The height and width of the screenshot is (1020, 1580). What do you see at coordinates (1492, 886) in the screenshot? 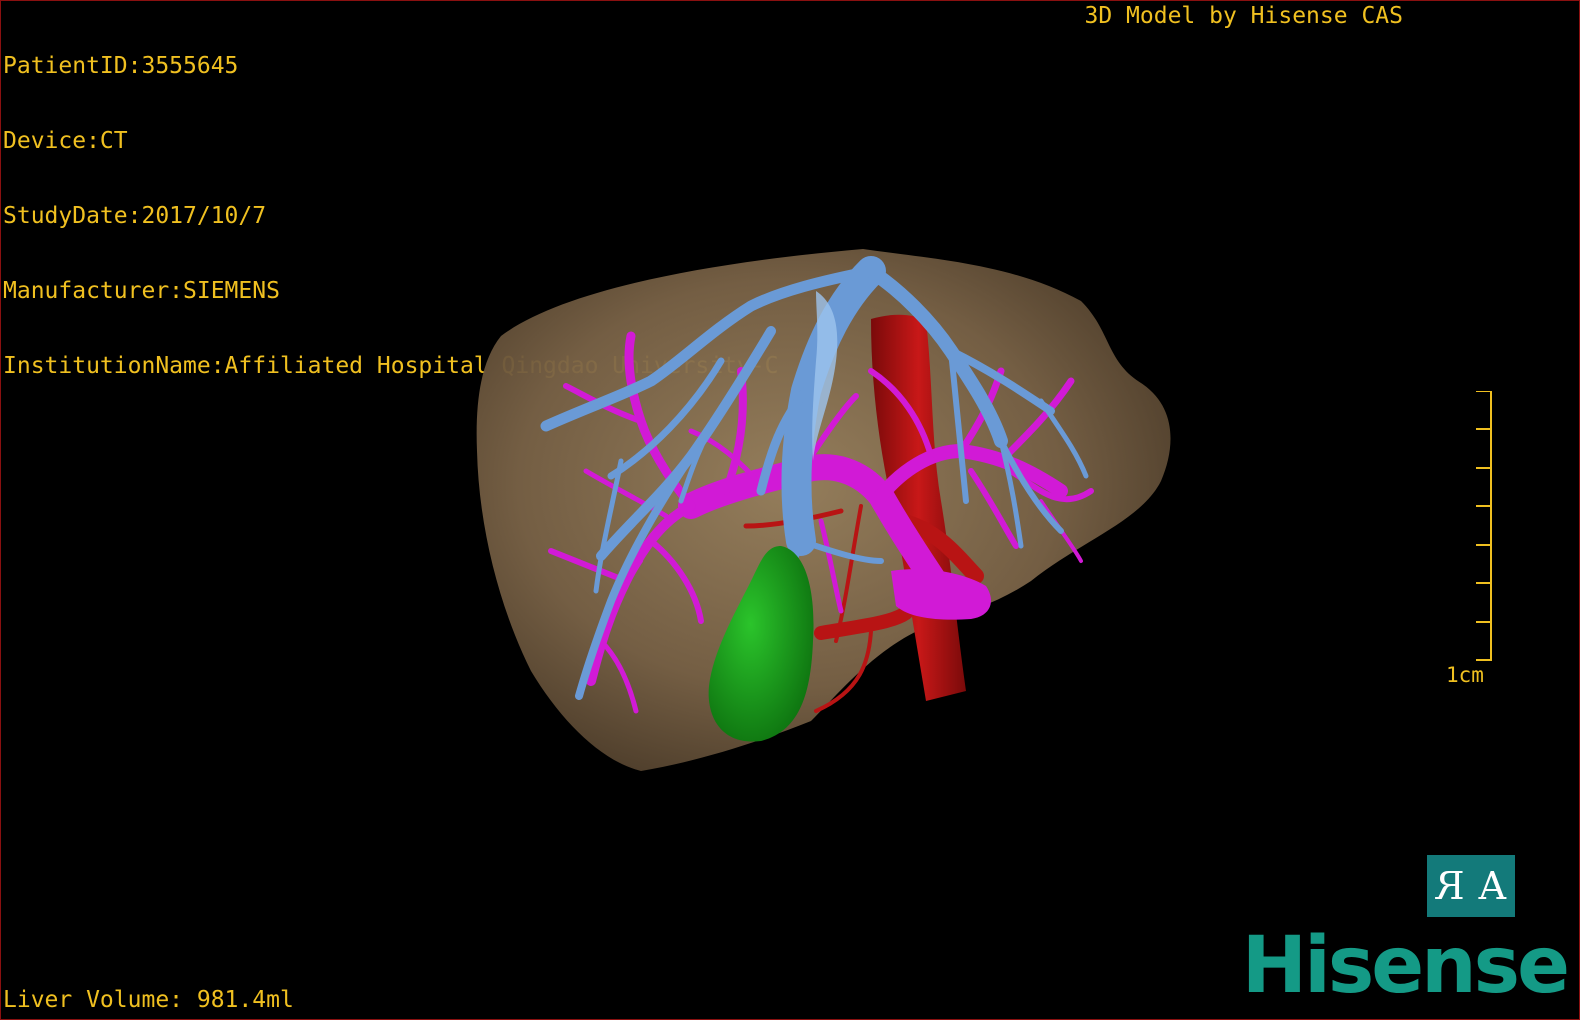
I see `orientation-label: A` at bounding box center [1492, 886].